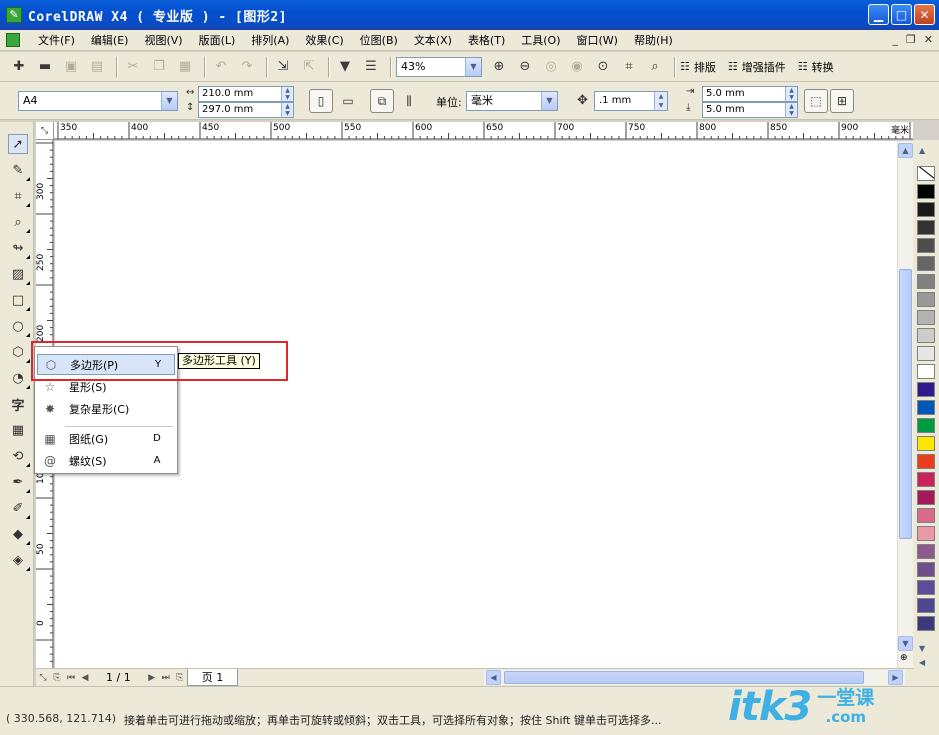 This screenshot has height=735, width=939. What do you see at coordinates (409, 101) in the screenshot?
I see `current-page-button: ⫼` at bounding box center [409, 101].